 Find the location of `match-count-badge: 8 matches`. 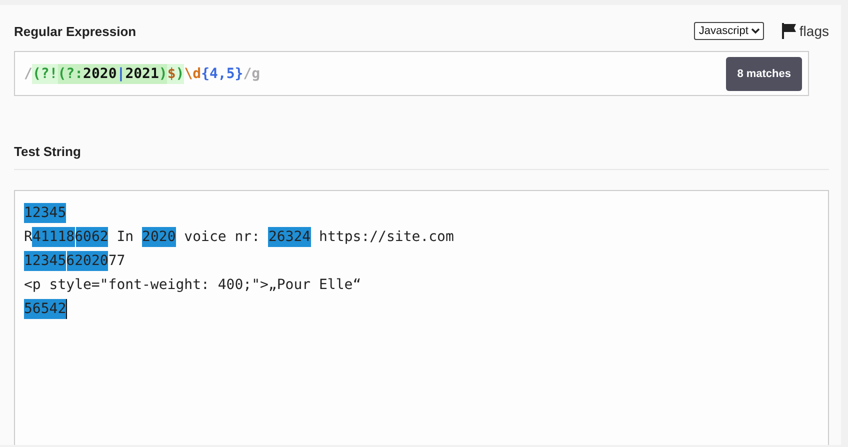

match-count-badge: 8 matches is located at coordinates (764, 73).